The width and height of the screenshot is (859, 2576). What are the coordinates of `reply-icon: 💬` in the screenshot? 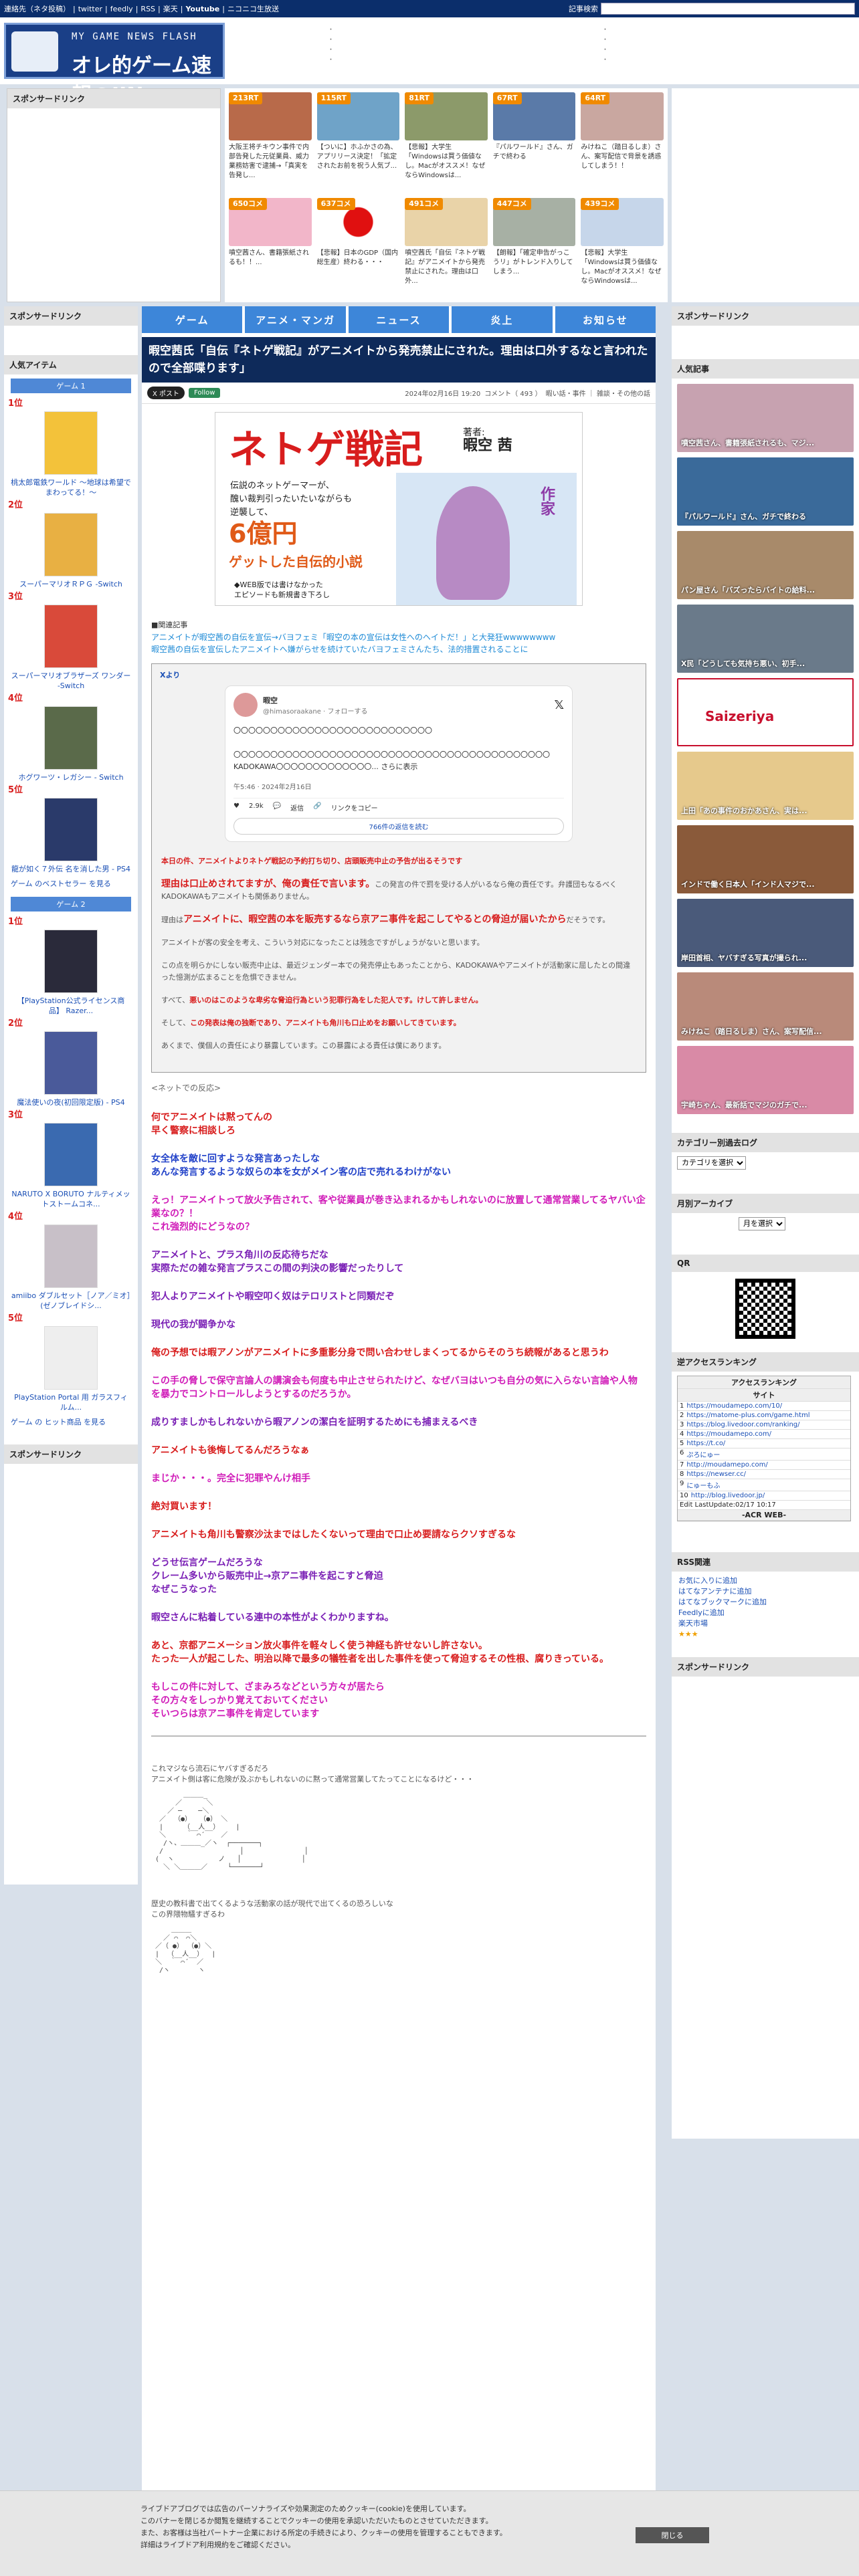 It's located at (277, 807).